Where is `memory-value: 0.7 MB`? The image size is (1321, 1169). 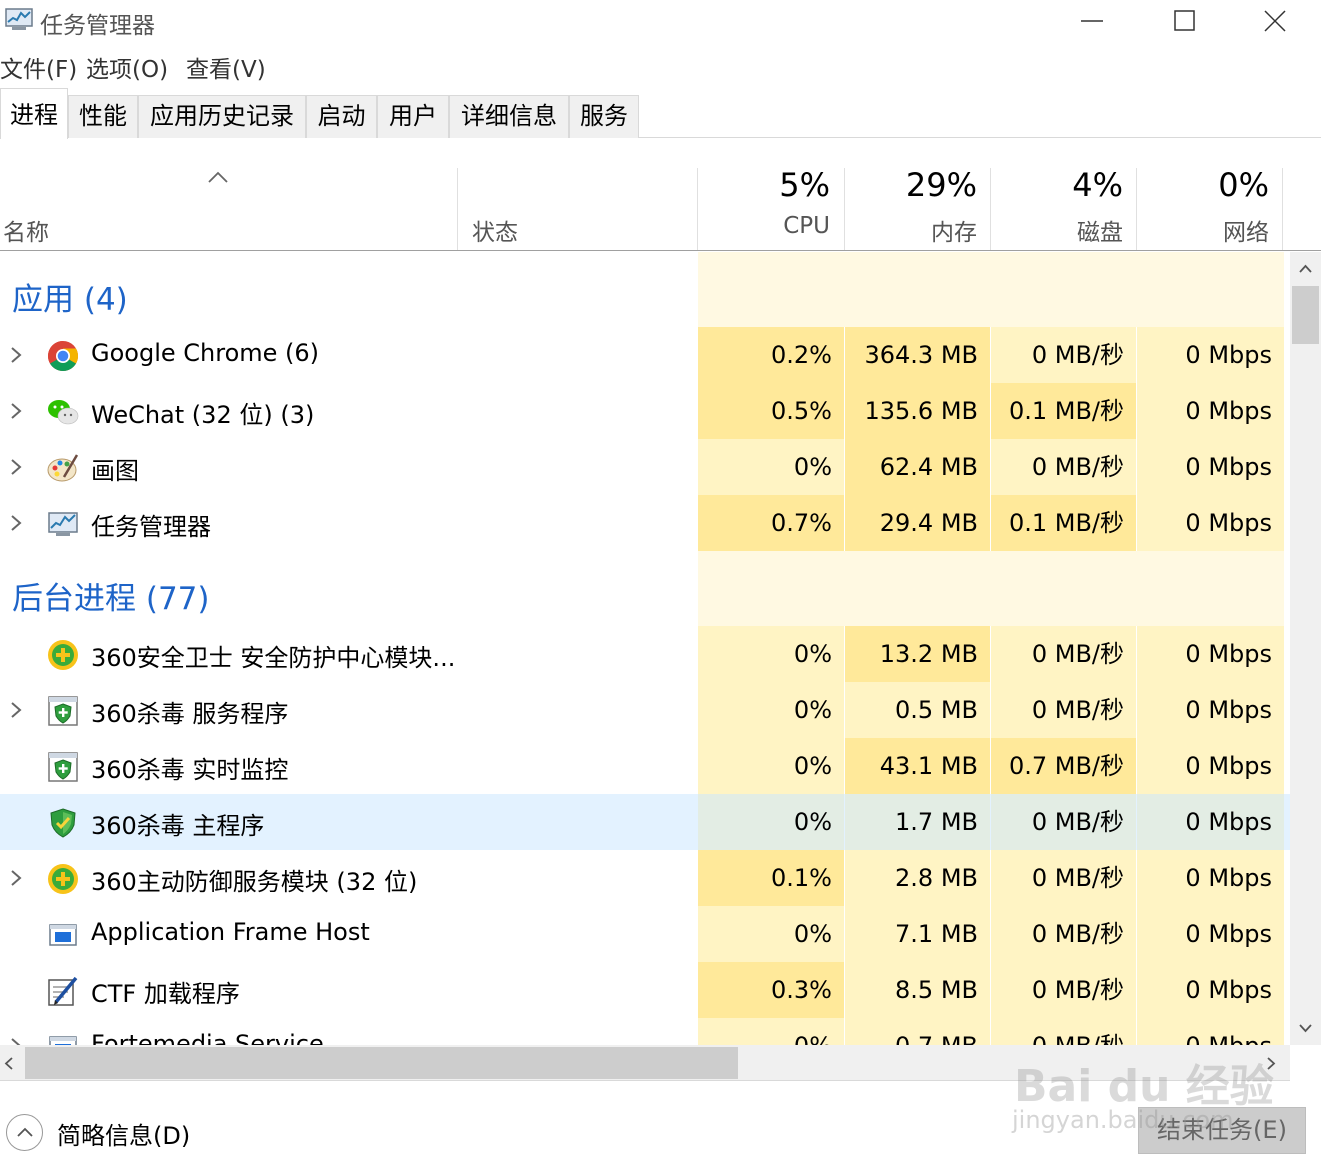 memory-value: 0.7 MB is located at coordinates (917, 1031).